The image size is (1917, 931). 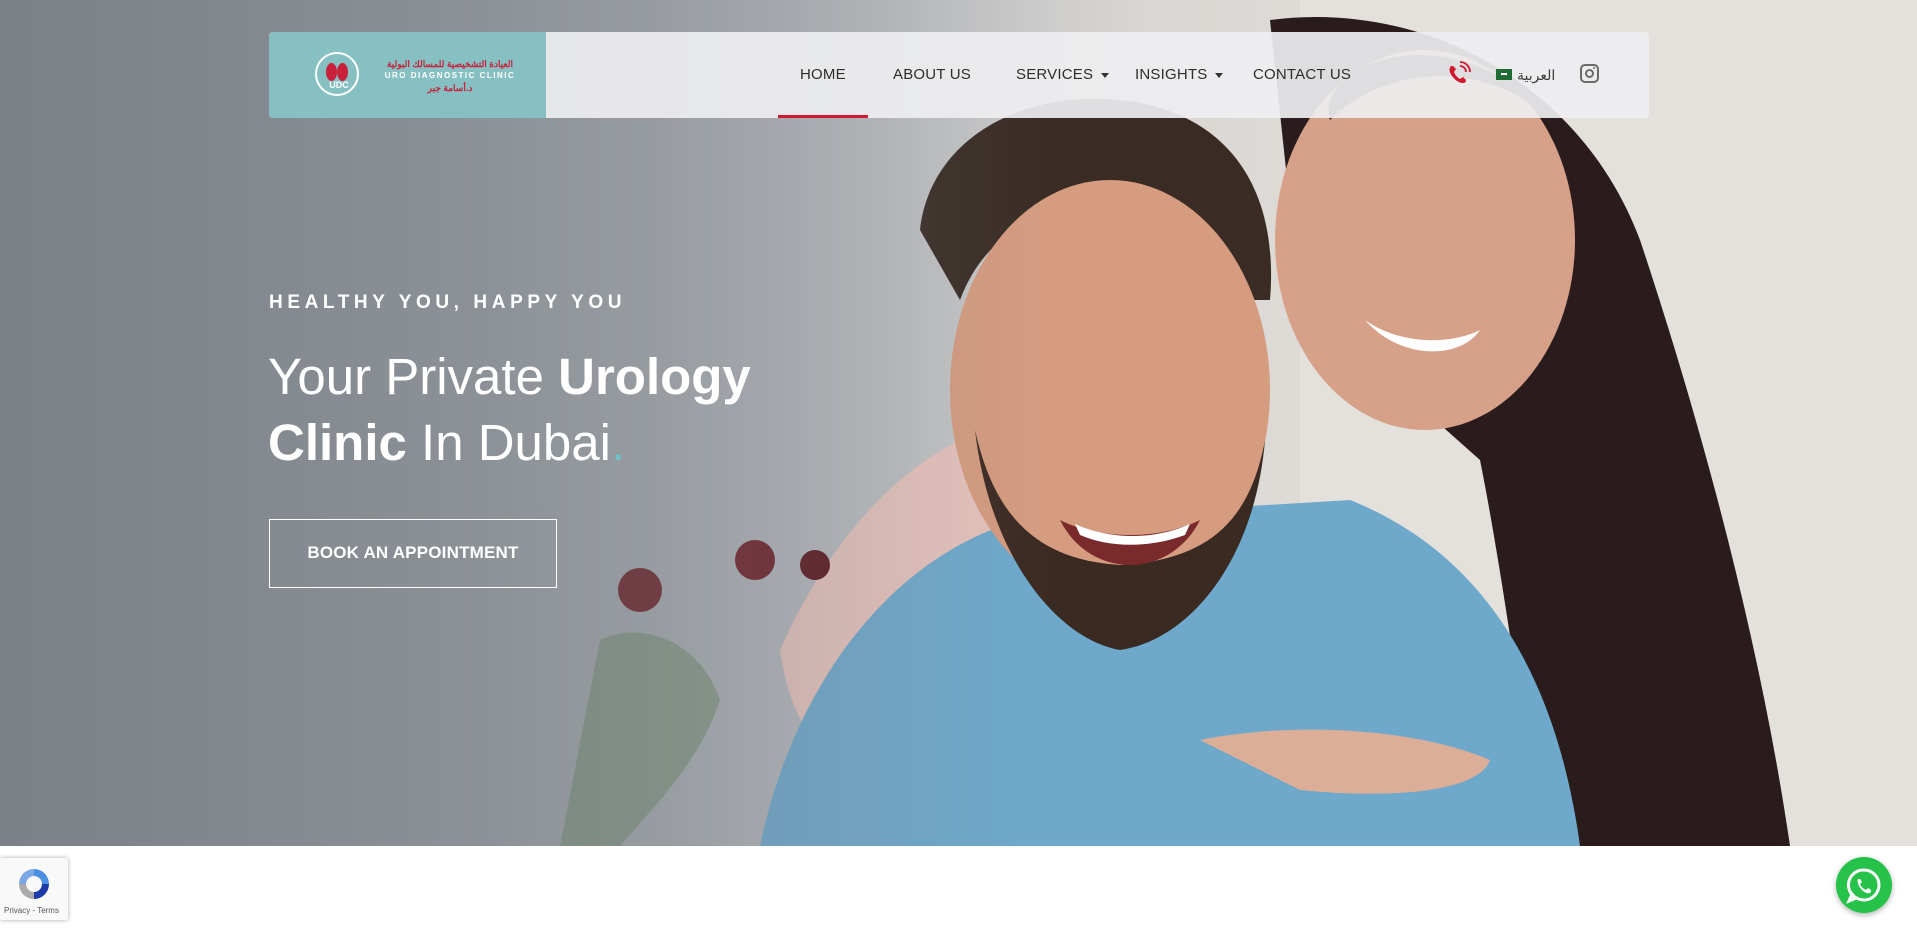 What do you see at coordinates (450, 88) in the screenshot?
I see `logo-doctor-name: د.أسامة جبر` at bounding box center [450, 88].